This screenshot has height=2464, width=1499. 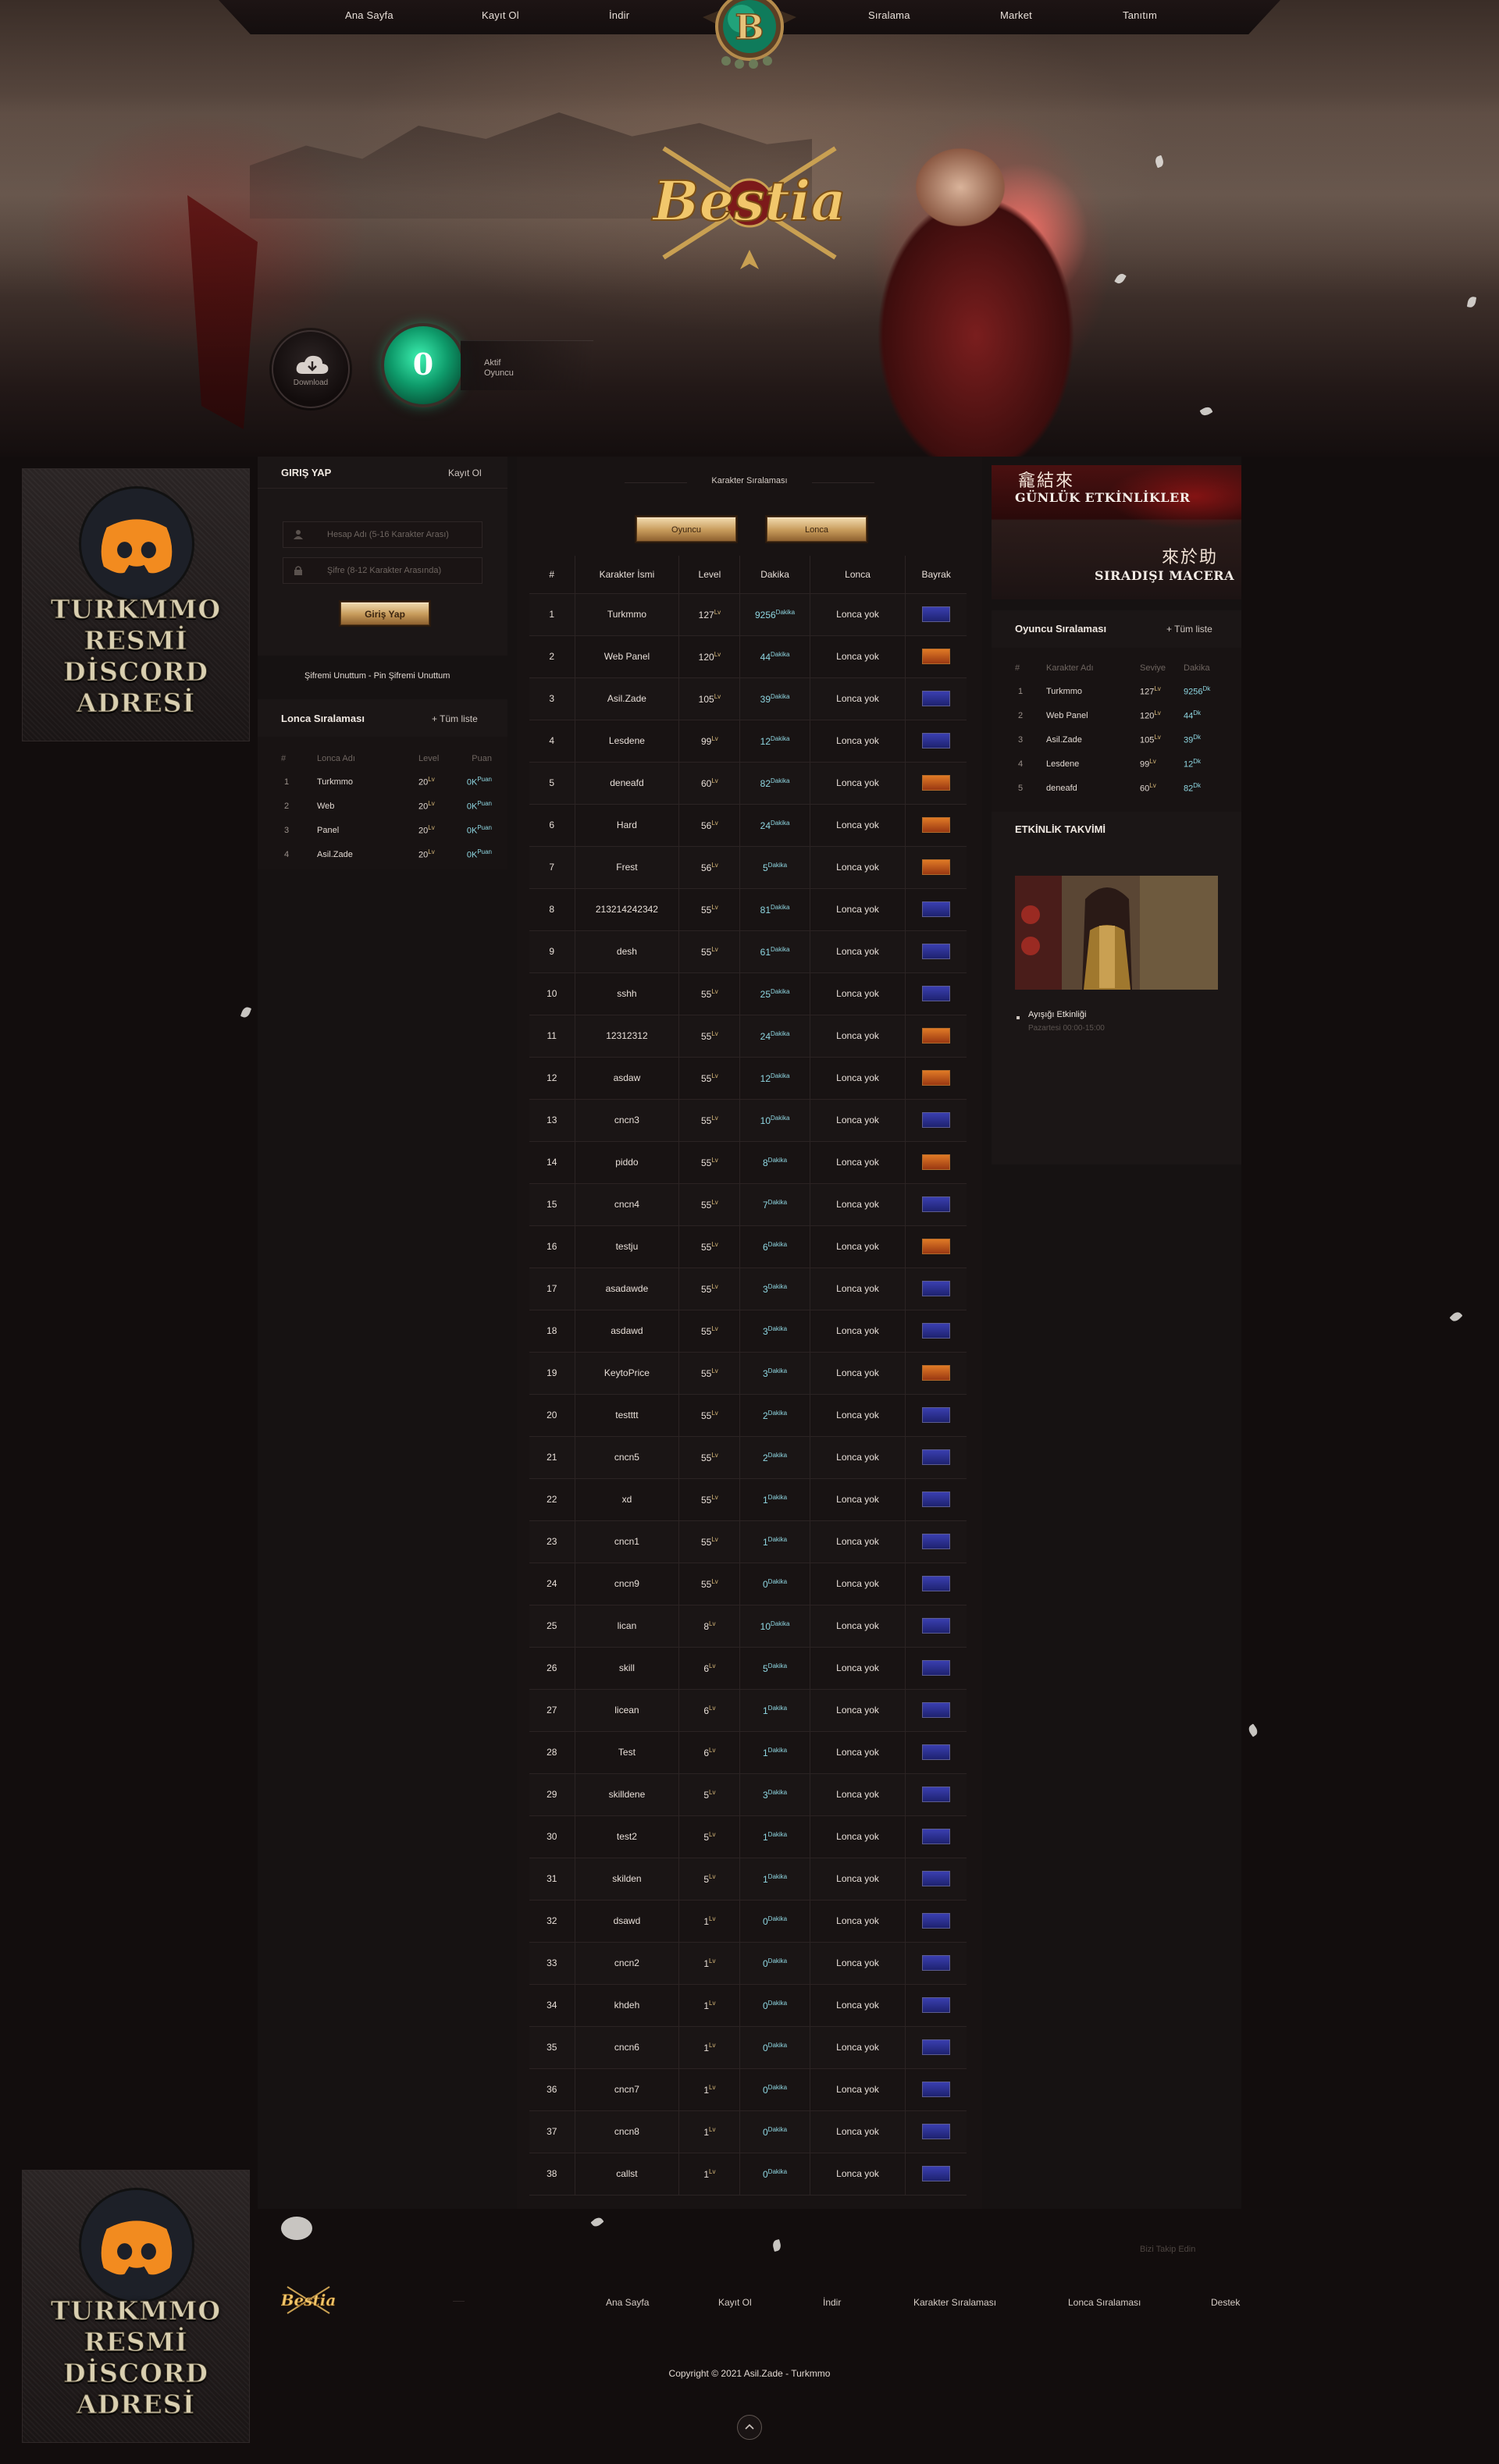 I want to click on character-name: testttt, so click(x=626, y=1415).